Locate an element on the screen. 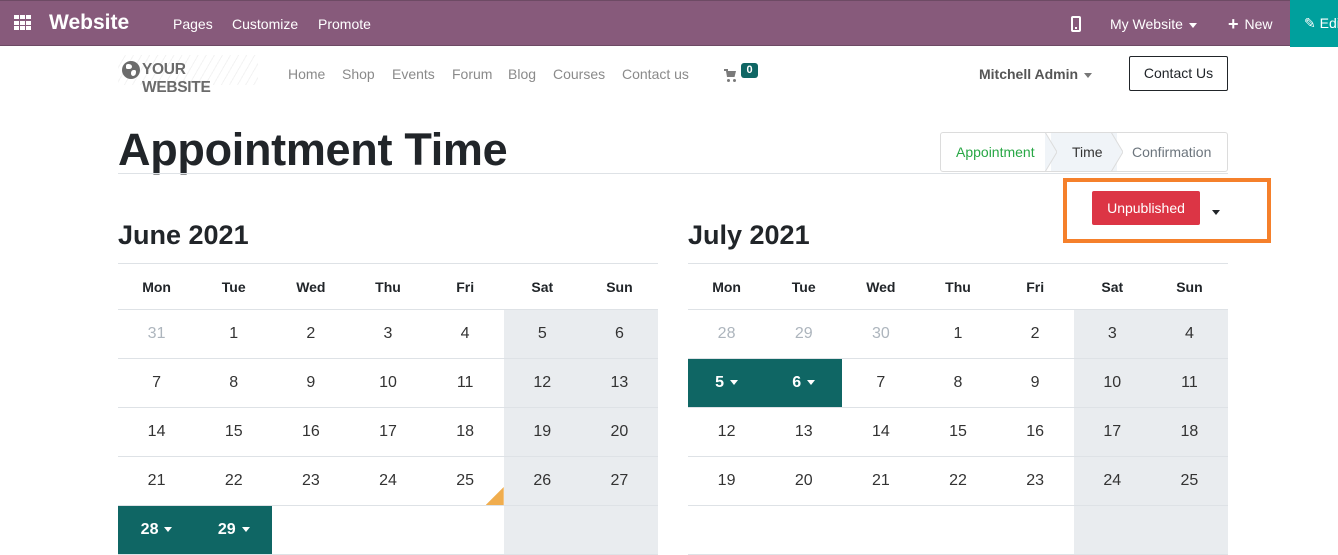 The height and width of the screenshot is (555, 1338). day-number: 7 is located at coordinates (157, 382).